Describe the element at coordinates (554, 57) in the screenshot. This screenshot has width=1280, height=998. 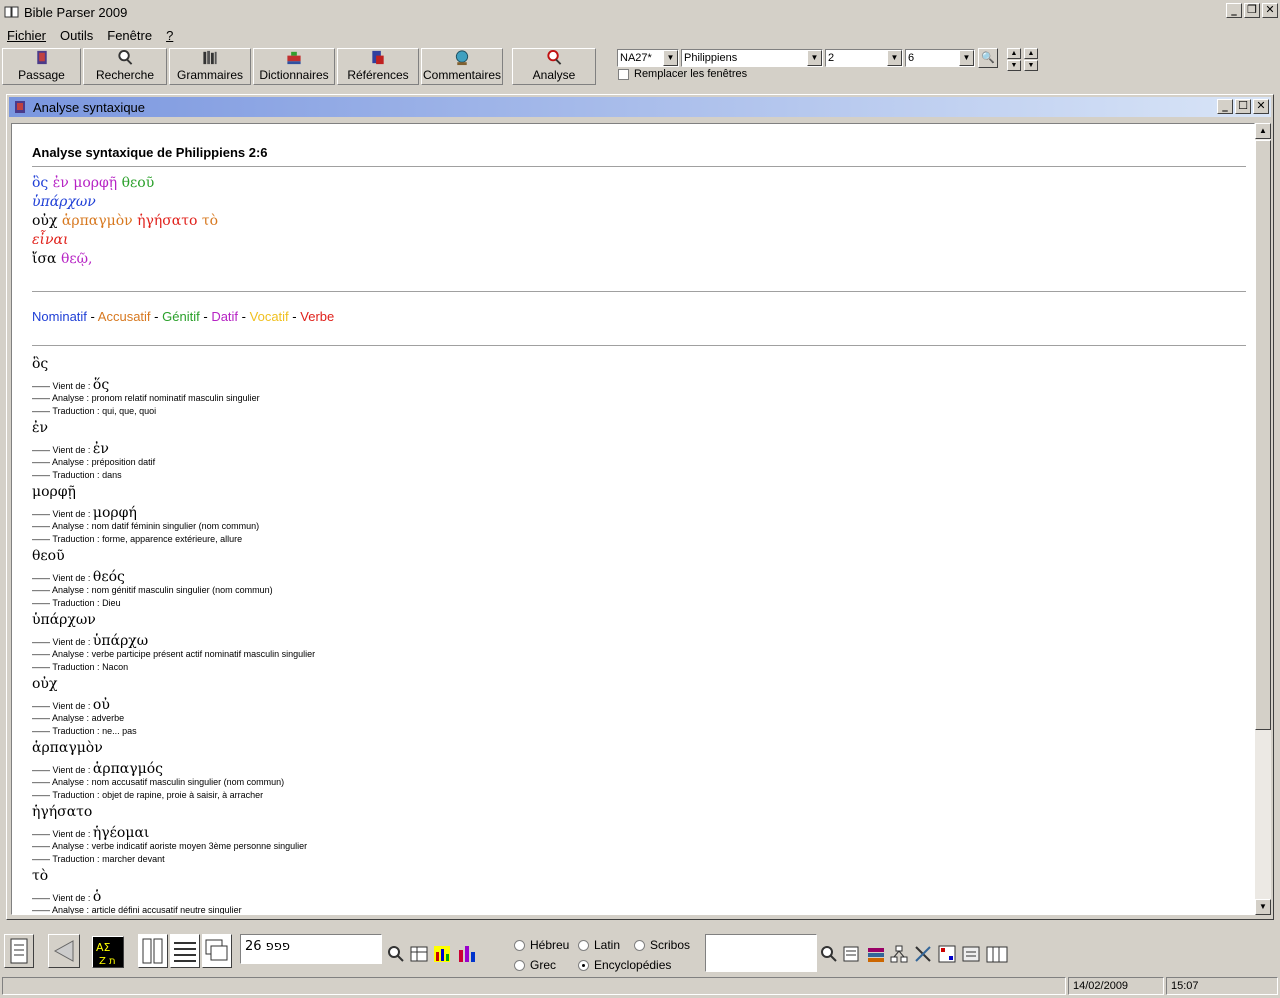
I see `analyse-magnifier-icon` at that location.